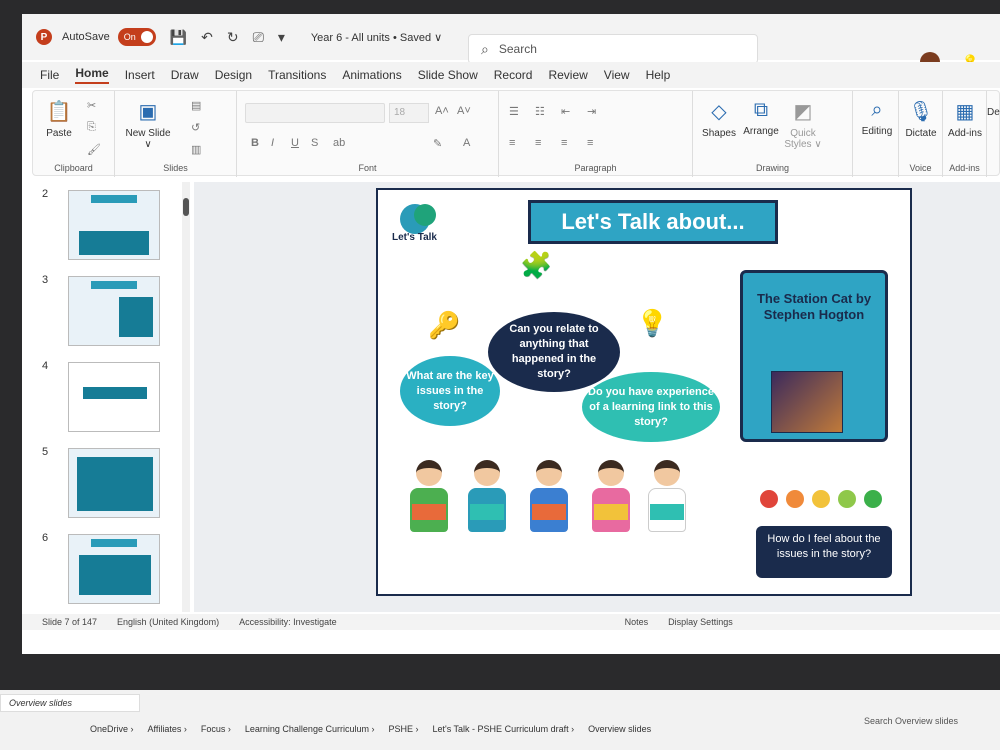 The width and height of the screenshot is (1000, 750). What do you see at coordinates (258, 37) in the screenshot?
I see `present-icon: ⎚` at bounding box center [258, 37].